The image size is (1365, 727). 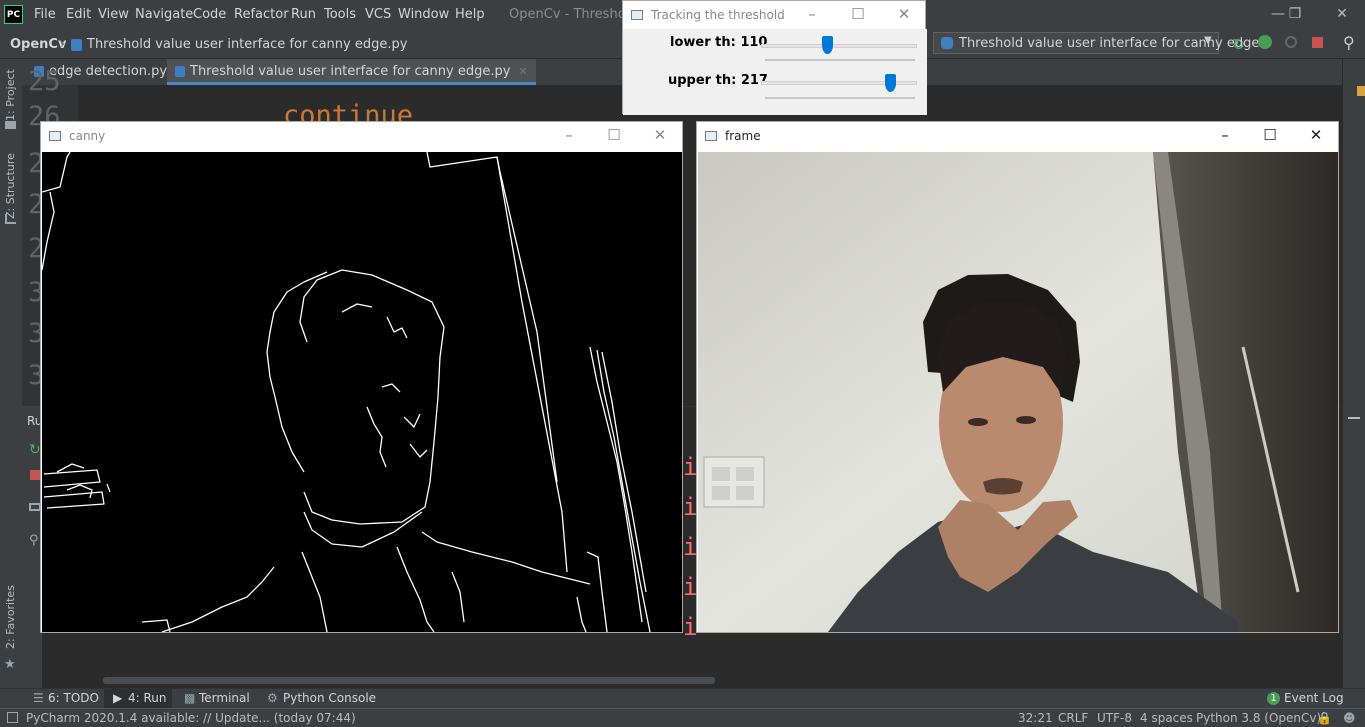 I want to click on indent-setting: 4 spaces, so click(x=1166, y=718).